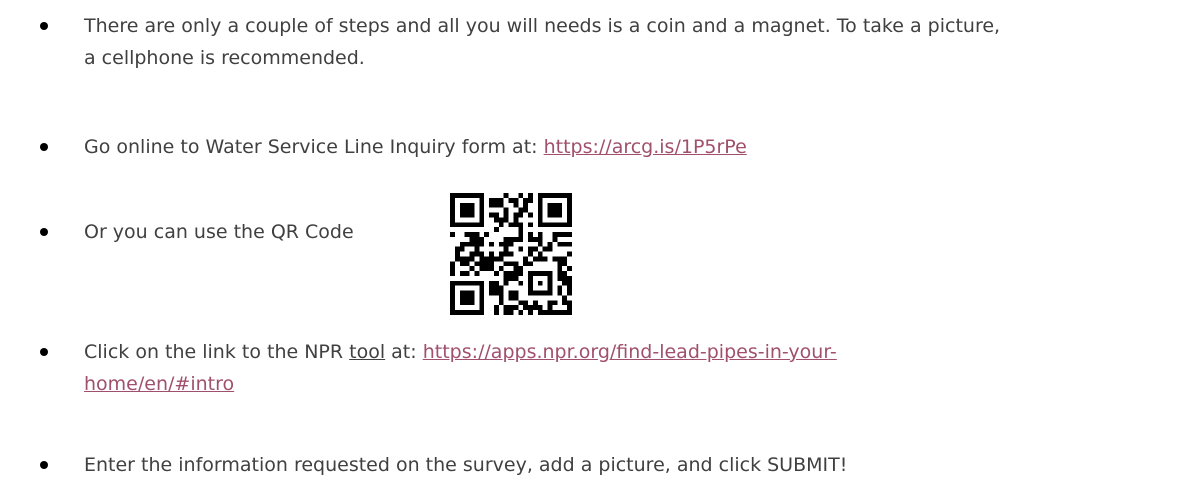 Image resolution: width=1200 pixels, height=496 pixels. Describe the element at coordinates (224, 58) in the screenshot. I see `steps-text-line2: a cellphone is recommended.` at that location.